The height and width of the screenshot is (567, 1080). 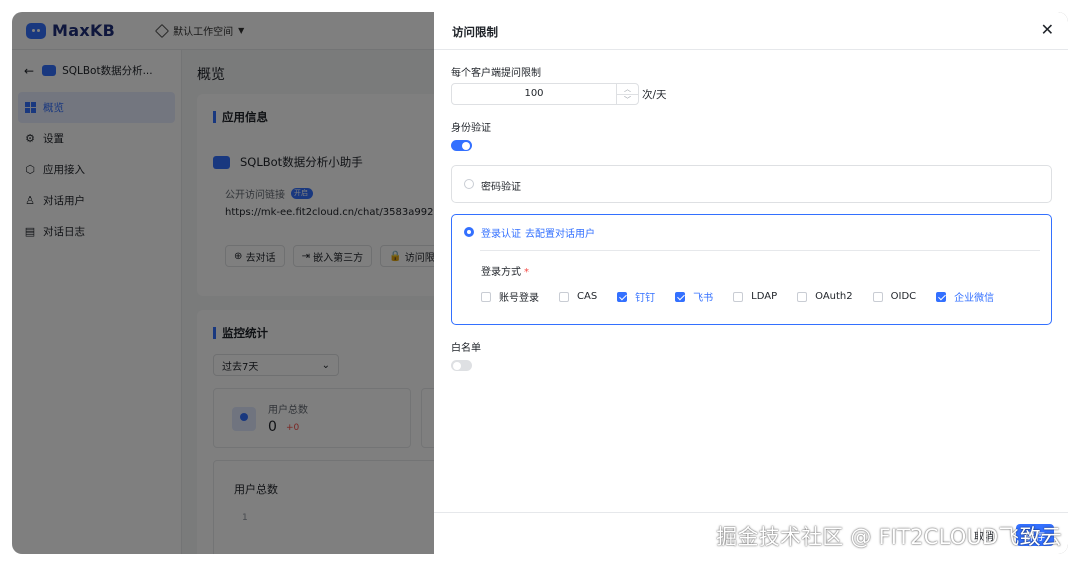 I want to click on drawer-header: 访问限制 ✕, so click(x=751, y=31).